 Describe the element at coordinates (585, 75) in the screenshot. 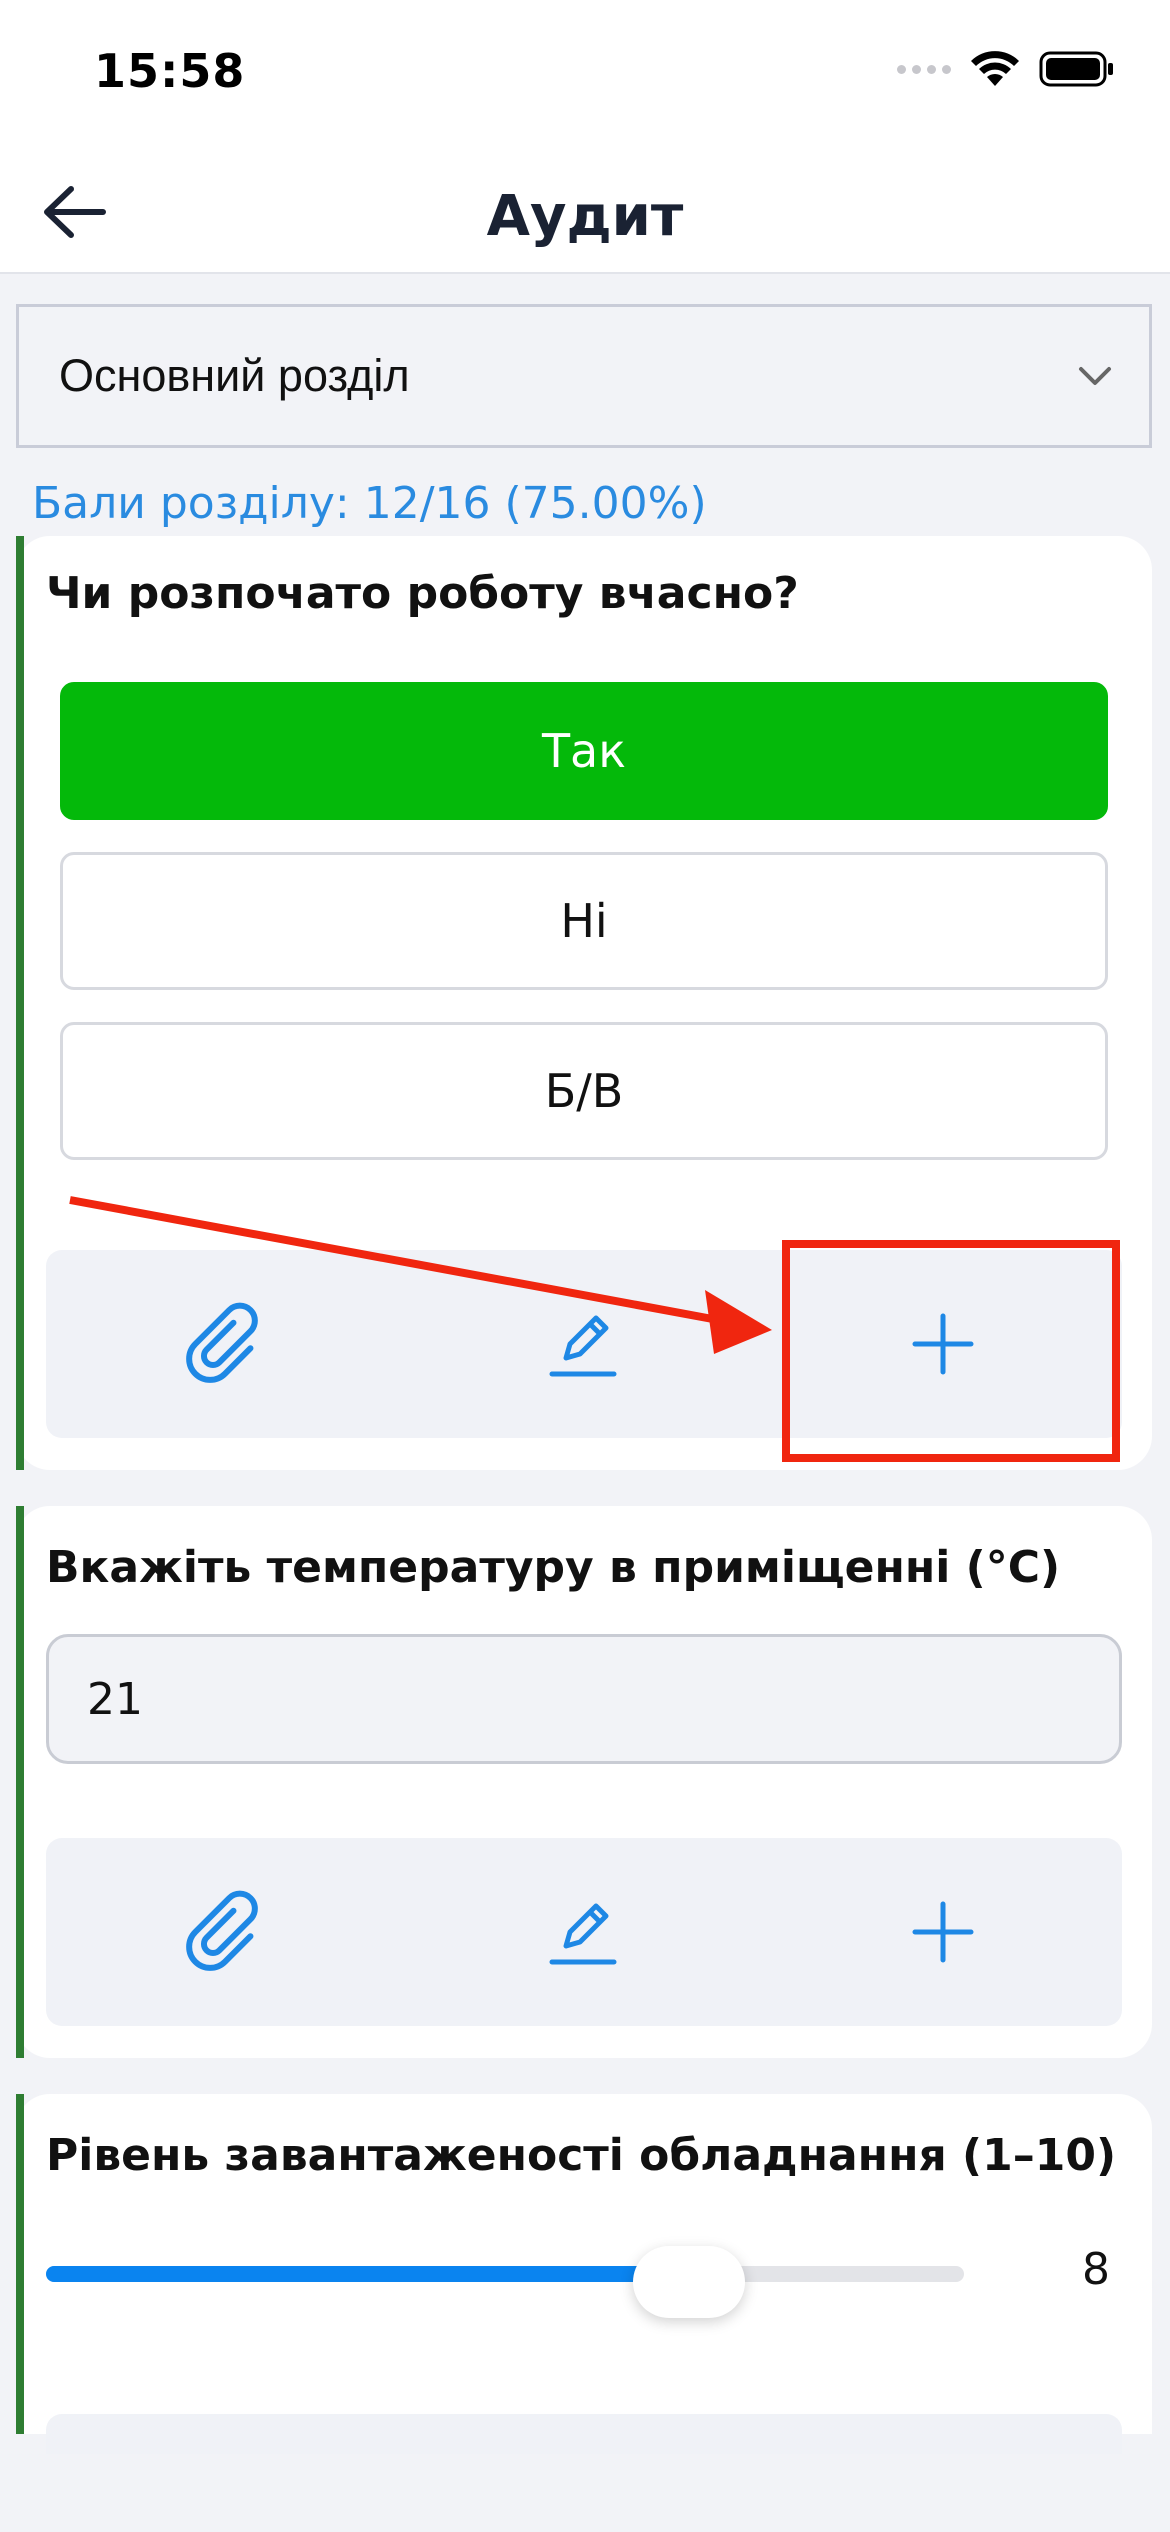

I see `status-bar: 15:58` at that location.